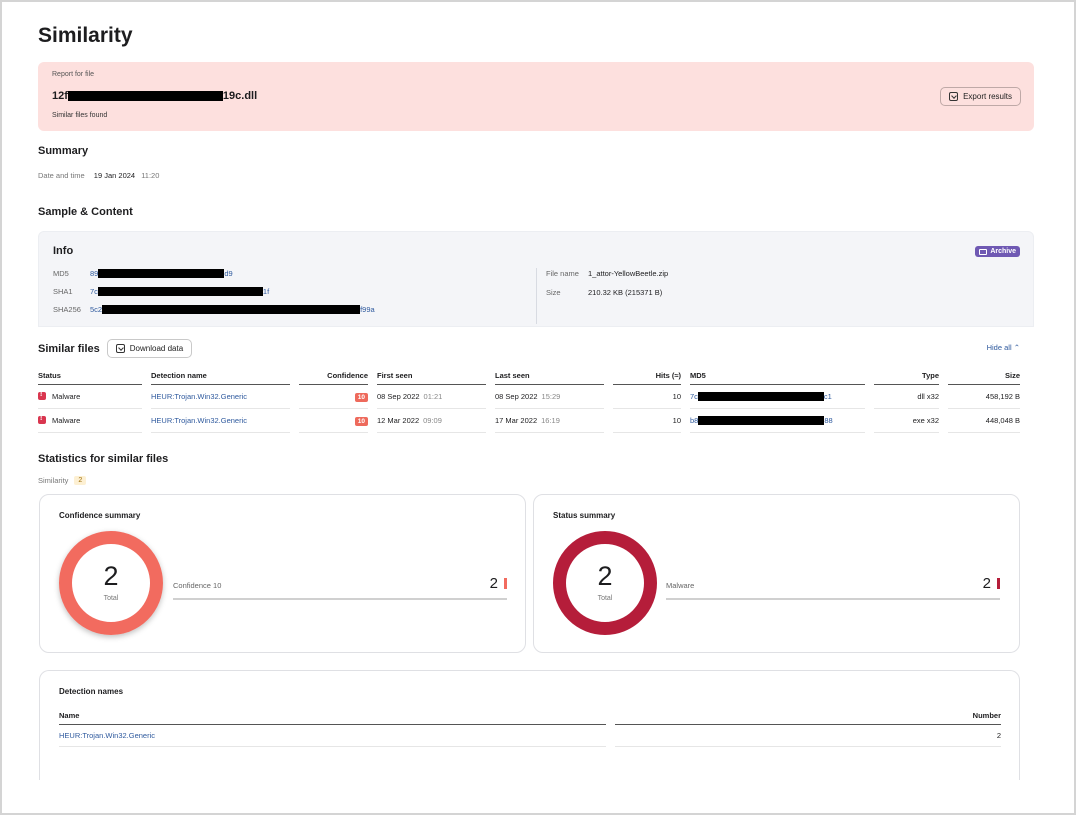  I want to click on last-seen-date: 08 Sep 2022, so click(516, 396).